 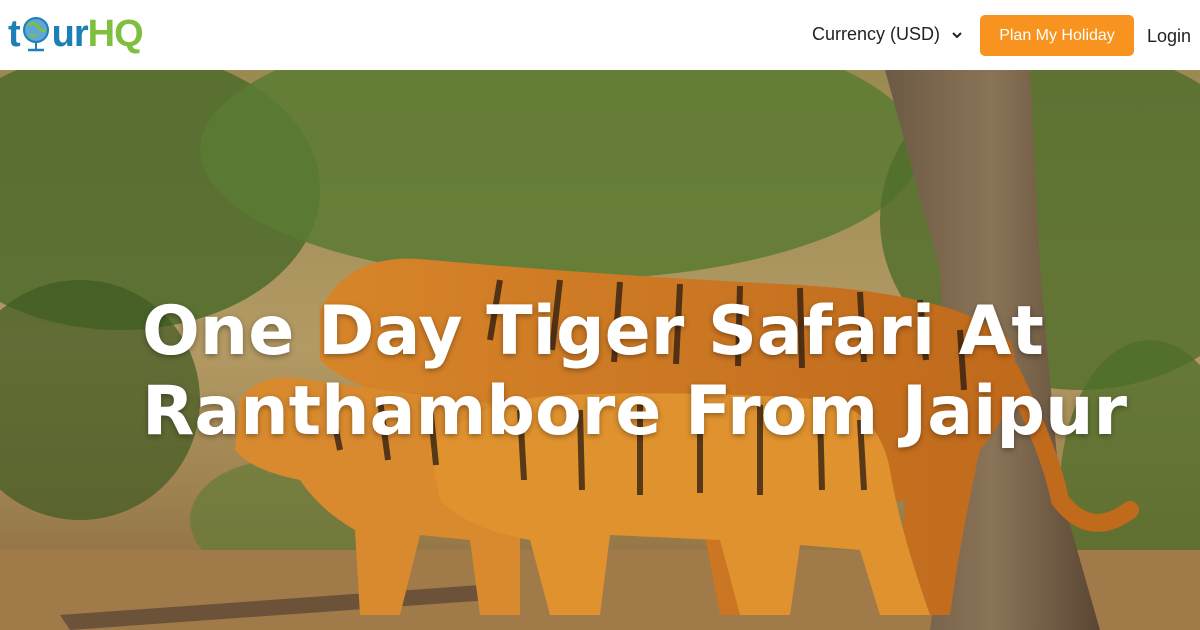 I want to click on chevron-down-icon, so click(x=957, y=34).